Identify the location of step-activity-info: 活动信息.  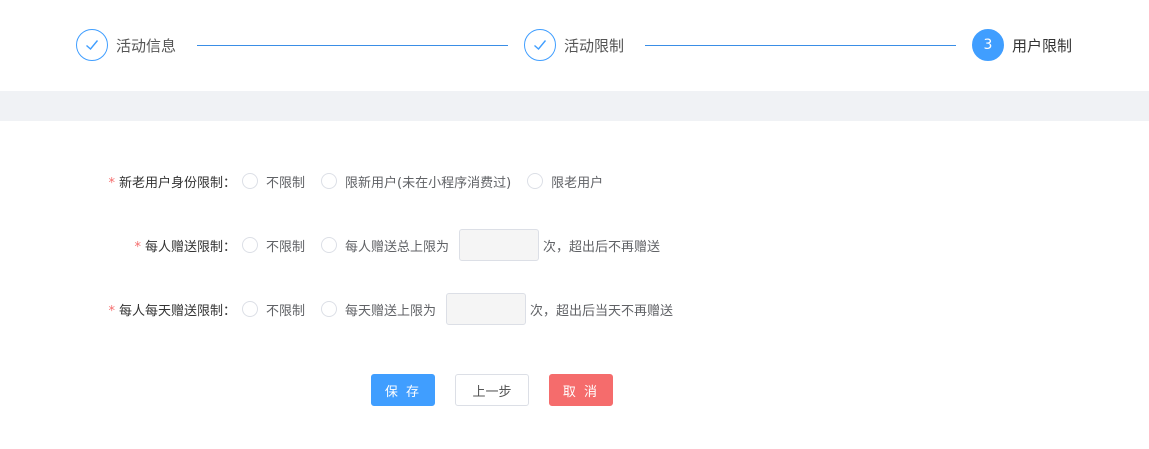
(126, 45).